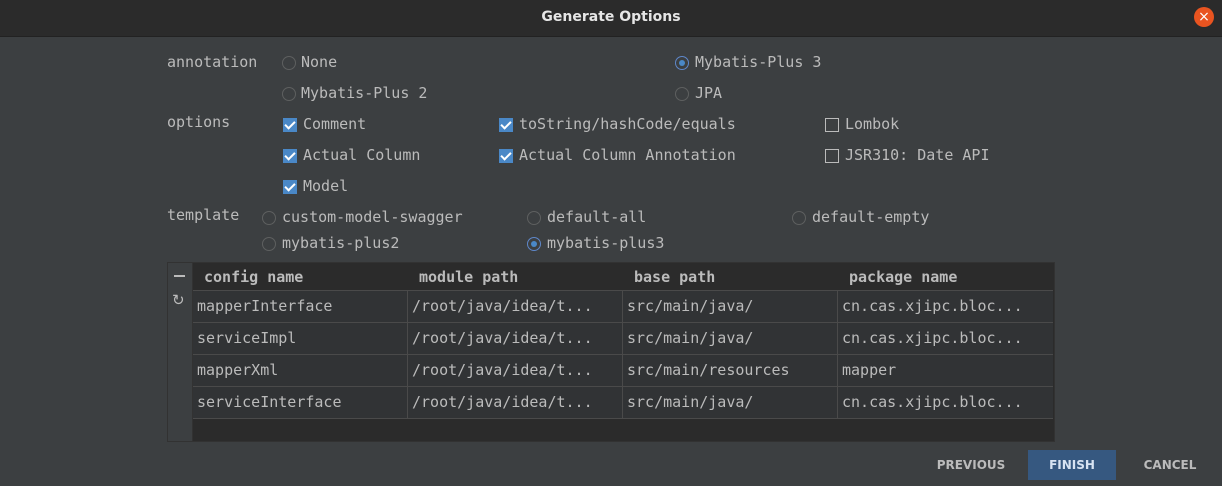 Image resolution: width=1222 pixels, height=486 pixels. Describe the element at coordinates (506, 125) in the screenshot. I see `tostring-hashcode-equals-checkbox` at that location.